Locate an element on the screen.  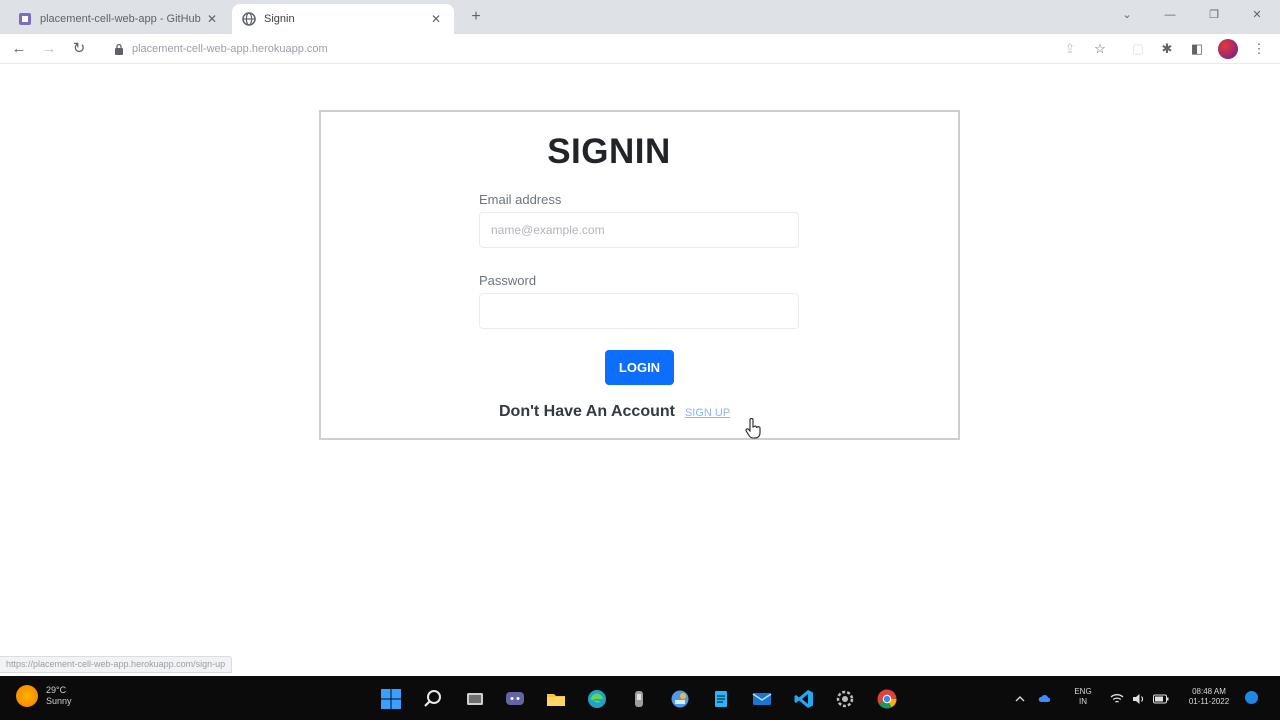
weather-desc: Sunny is located at coordinates (59, 701).